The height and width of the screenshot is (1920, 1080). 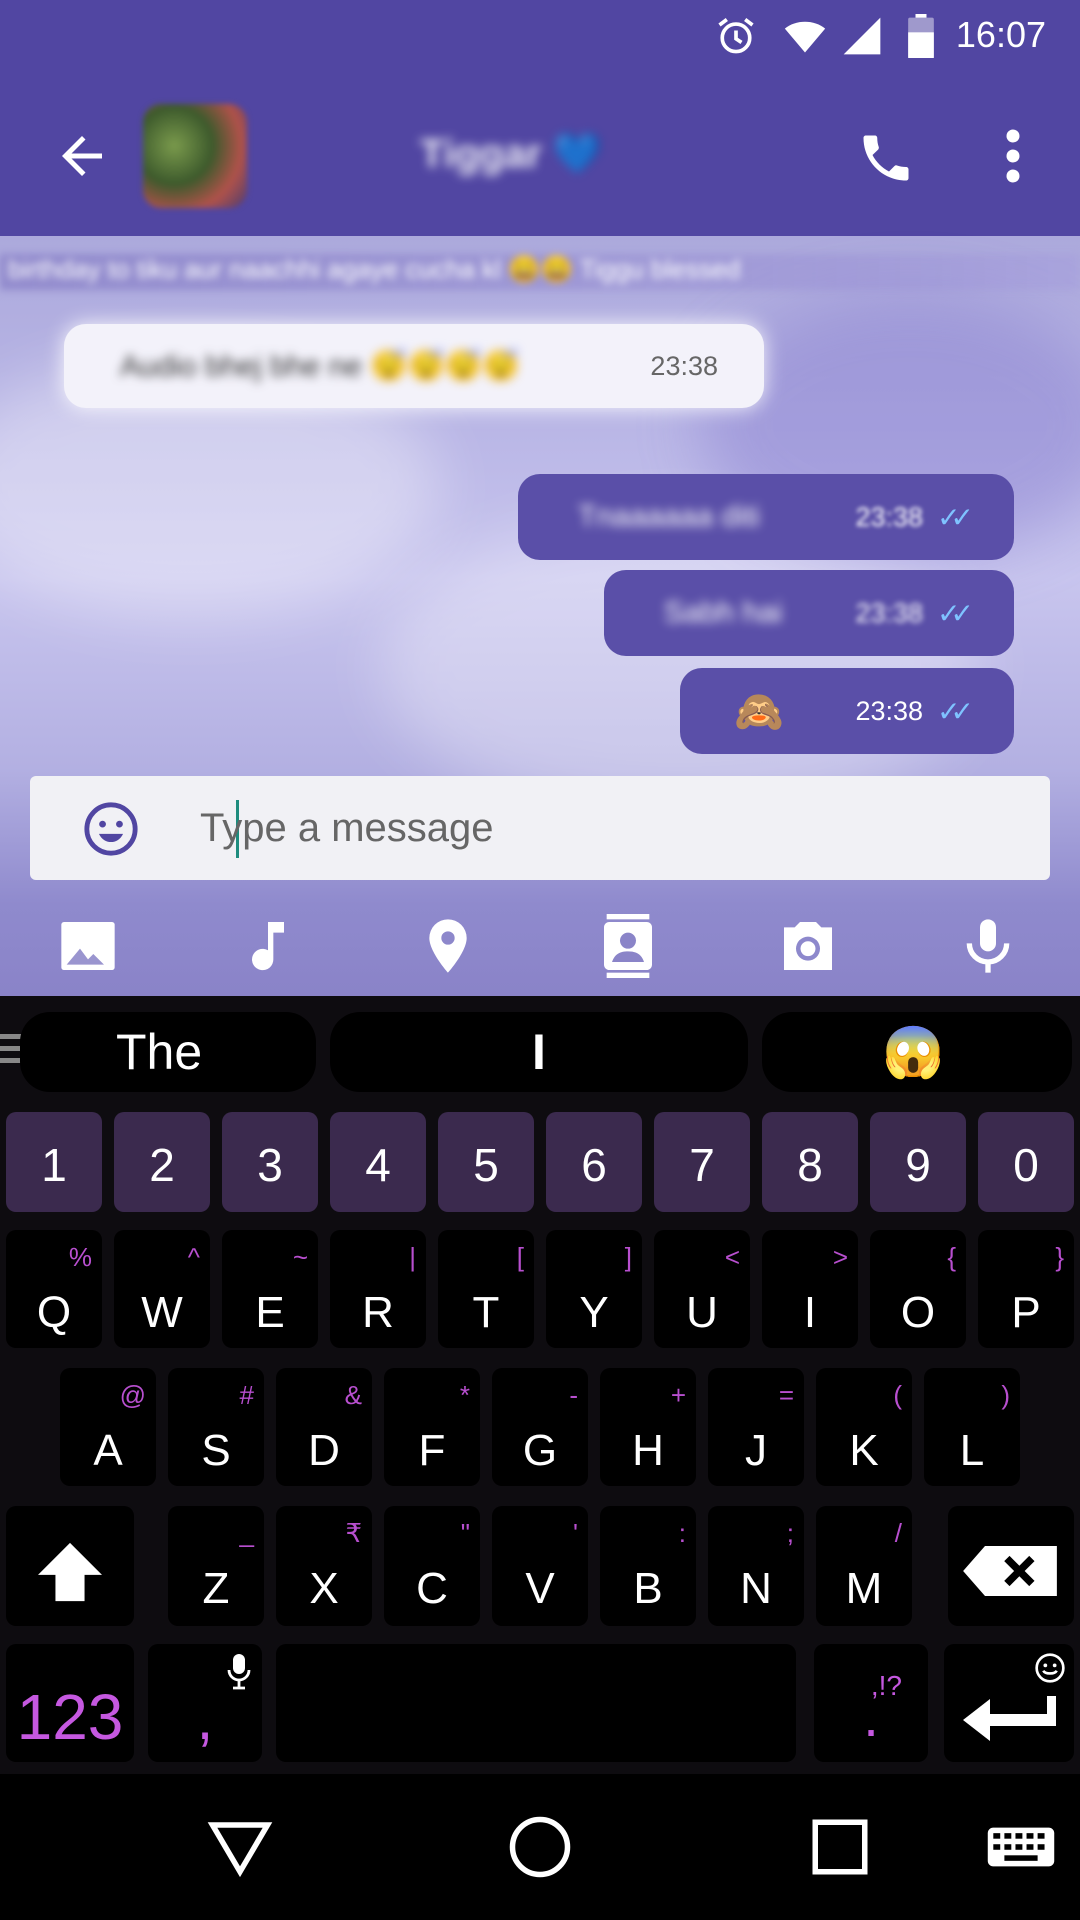 I want to click on key-hint: |, so click(x=412, y=1257).